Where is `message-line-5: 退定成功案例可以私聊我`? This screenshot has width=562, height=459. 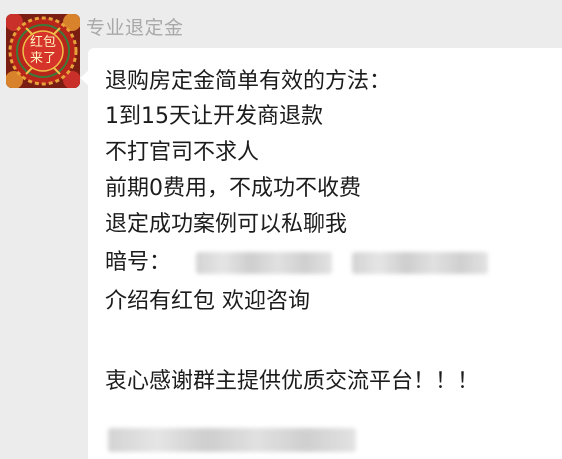
message-line-5: 退定成功案例可以私聊我 is located at coordinates (226, 224).